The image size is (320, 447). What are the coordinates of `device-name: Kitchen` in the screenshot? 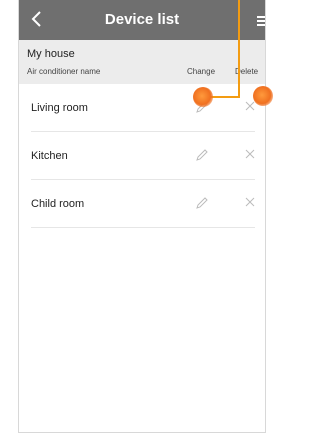 It's located at (49, 156).